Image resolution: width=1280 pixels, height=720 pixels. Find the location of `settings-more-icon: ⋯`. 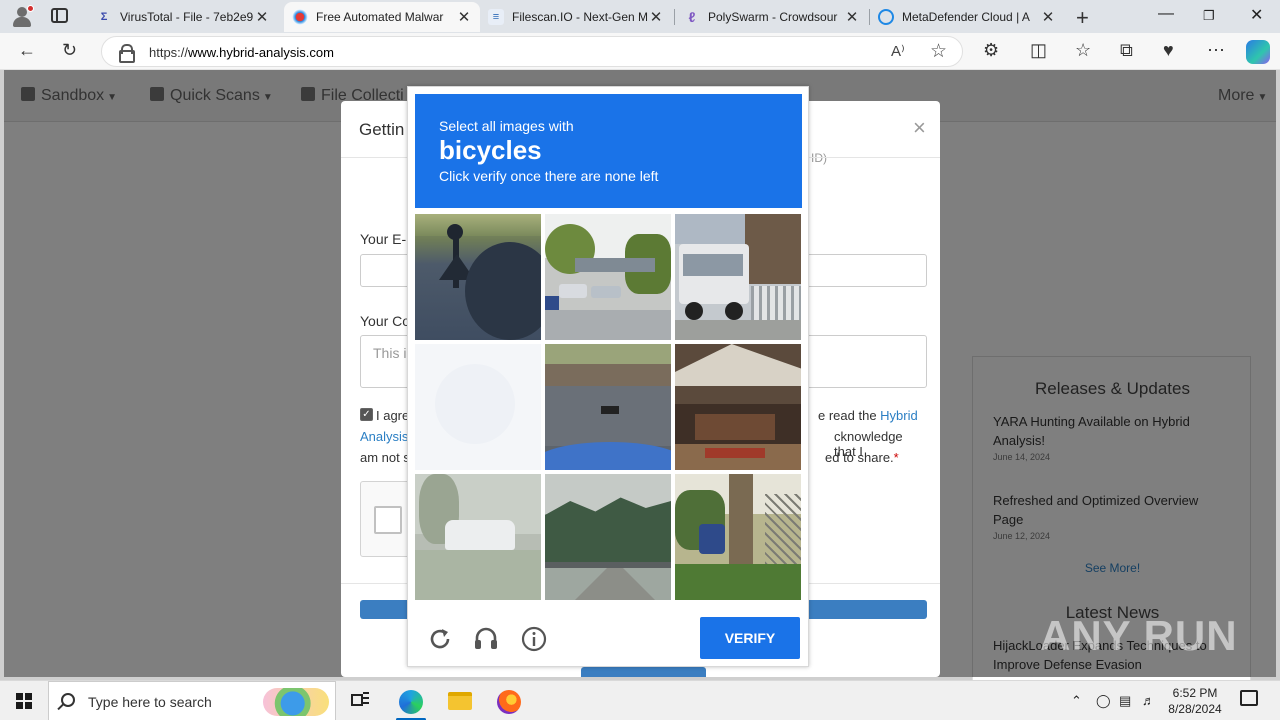

settings-more-icon: ⋯ is located at coordinates (1216, 50).